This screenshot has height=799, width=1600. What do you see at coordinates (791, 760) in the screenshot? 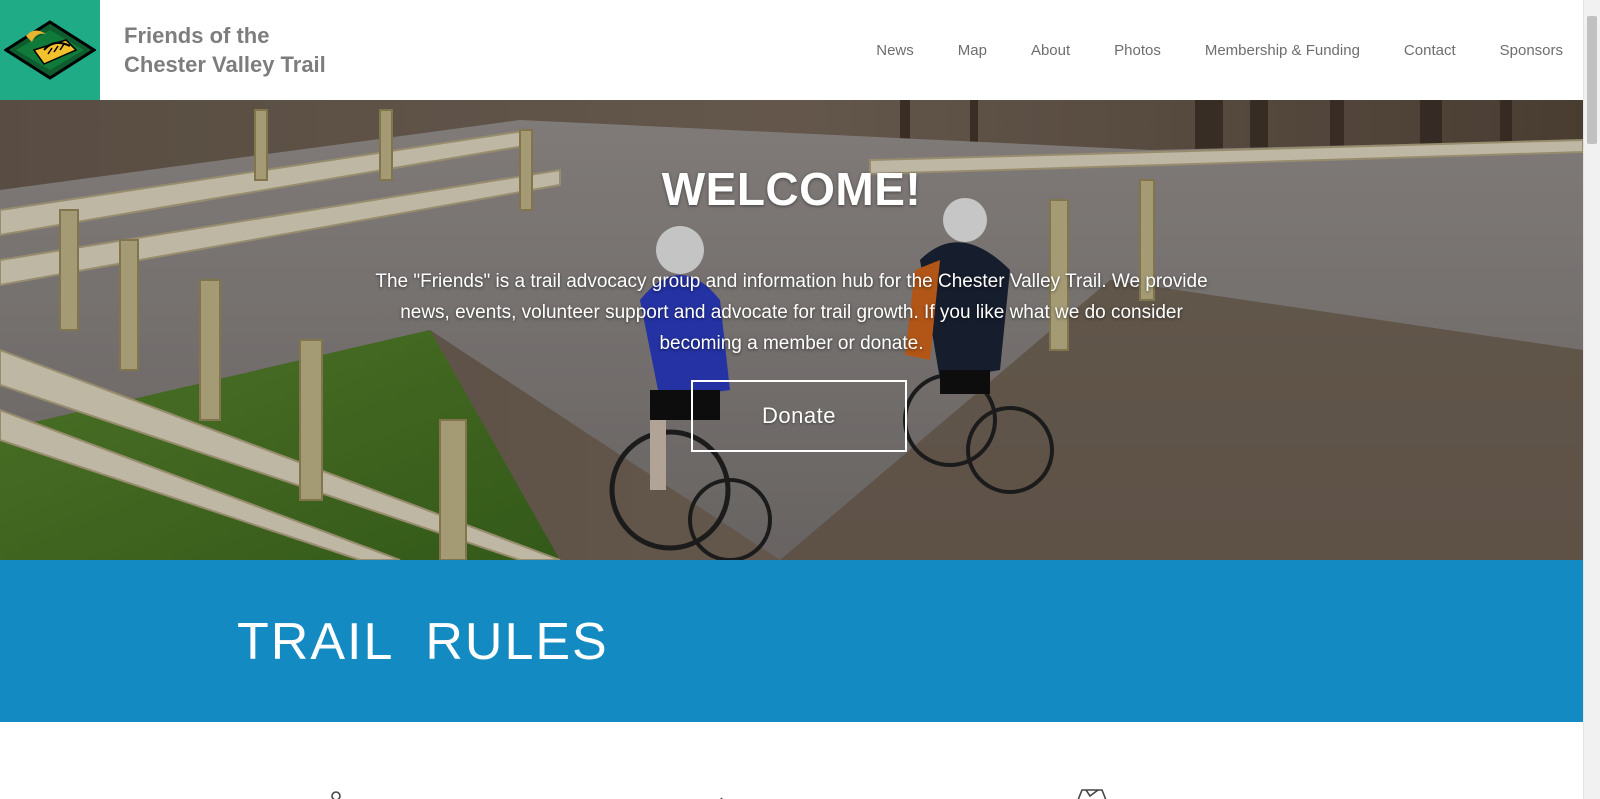
I see `rules-icons-section` at bounding box center [791, 760].